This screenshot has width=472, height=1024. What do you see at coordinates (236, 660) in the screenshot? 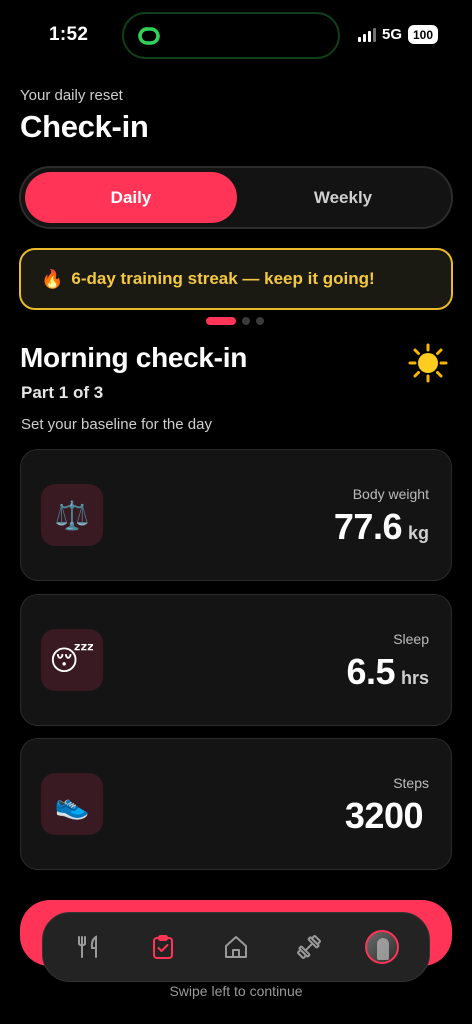
I see `metric-card-sleep: 😴 Sleep 6.5 hrs` at bounding box center [236, 660].